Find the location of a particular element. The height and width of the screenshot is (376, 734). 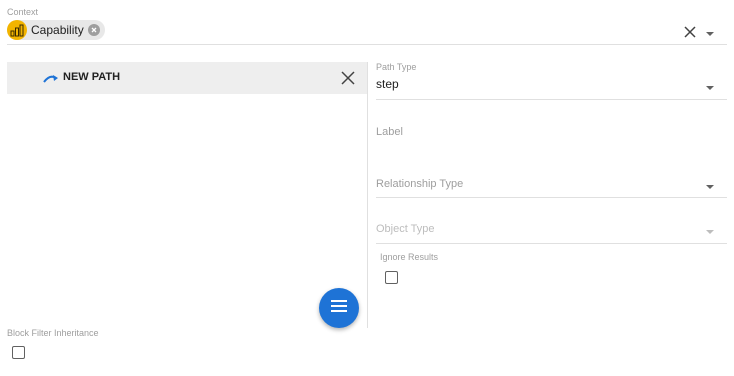

panel-divider is located at coordinates (367, 195).